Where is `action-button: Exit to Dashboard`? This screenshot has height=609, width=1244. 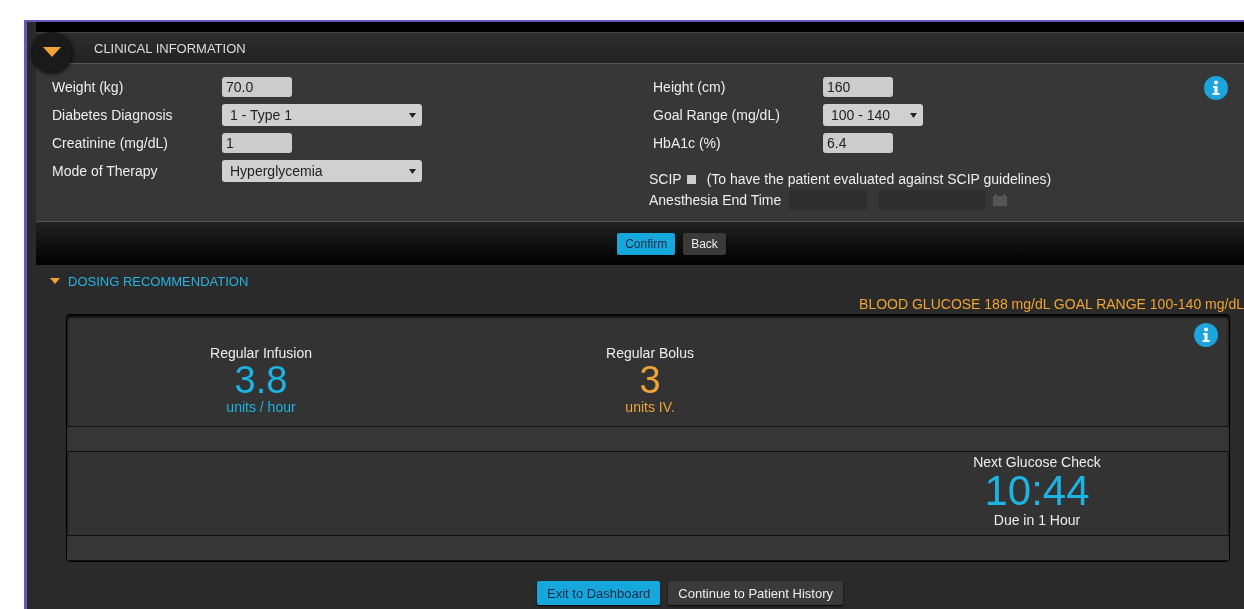 action-button: Exit to Dashboard is located at coordinates (599, 593).